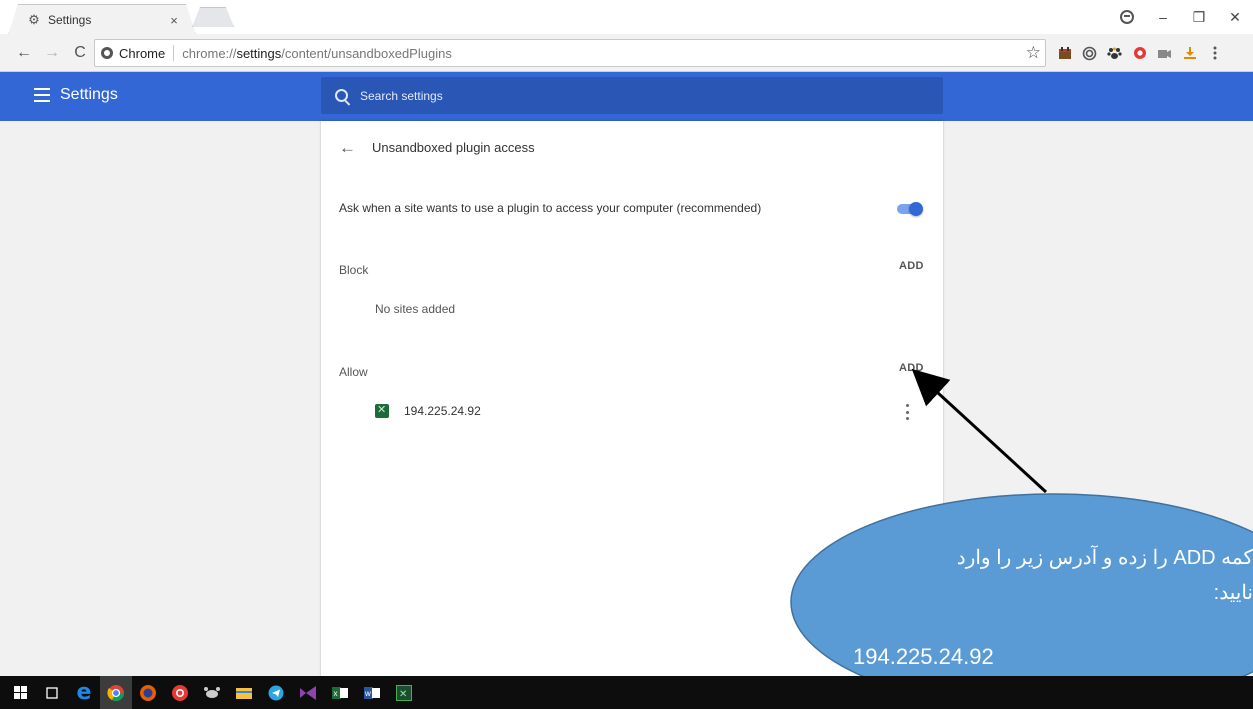  Describe the element at coordinates (372, 692) in the screenshot. I see `word-icon: w` at that location.